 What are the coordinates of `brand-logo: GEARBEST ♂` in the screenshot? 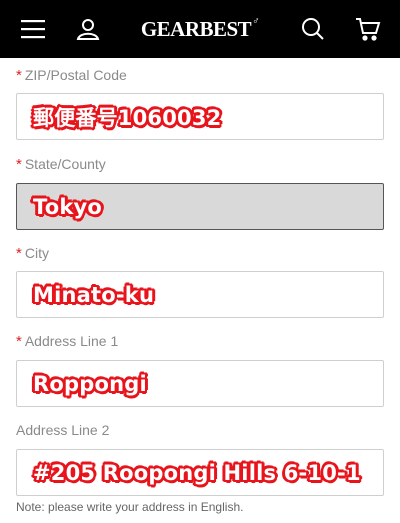 It's located at (200, 29).